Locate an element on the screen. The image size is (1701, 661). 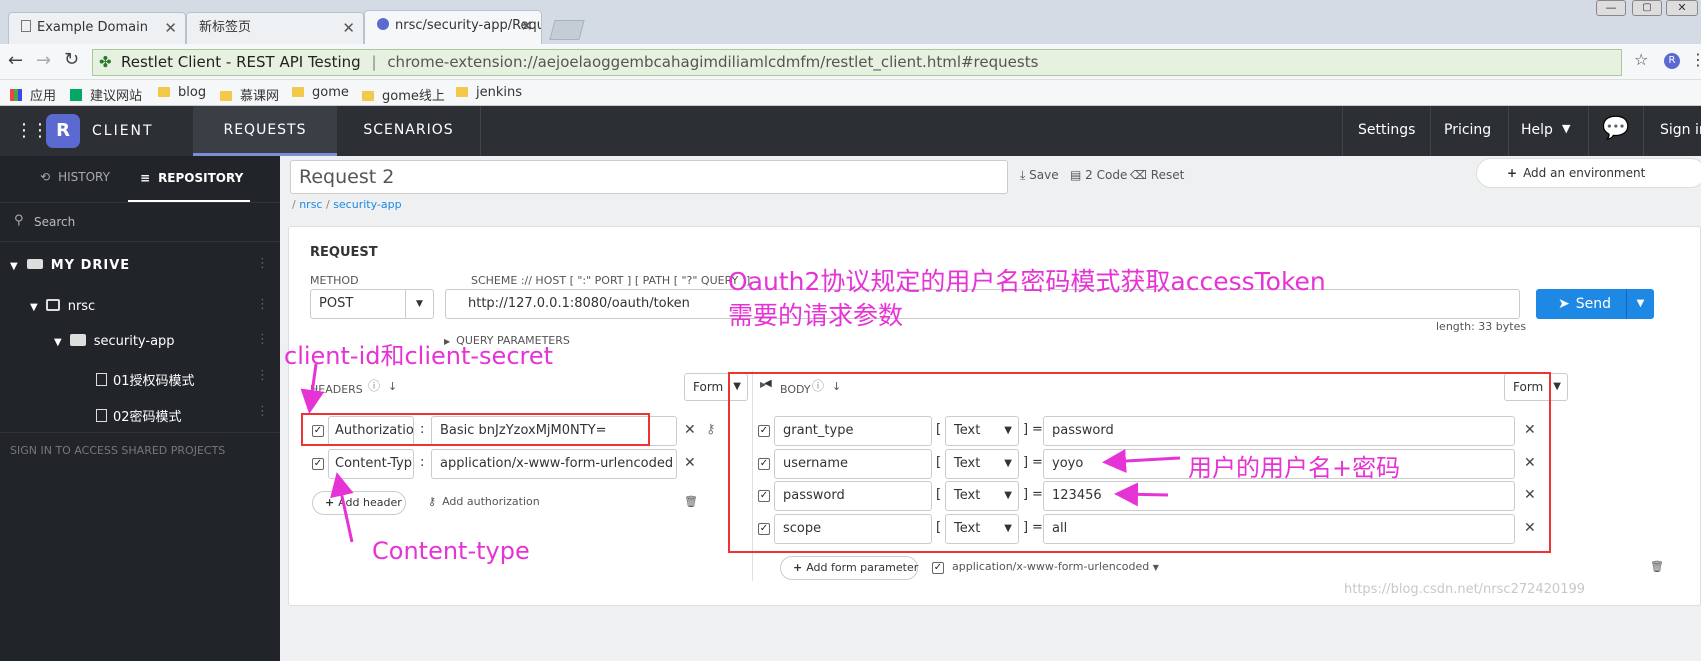
bookmark-label: 应用 is located at coordinates (43, 96).